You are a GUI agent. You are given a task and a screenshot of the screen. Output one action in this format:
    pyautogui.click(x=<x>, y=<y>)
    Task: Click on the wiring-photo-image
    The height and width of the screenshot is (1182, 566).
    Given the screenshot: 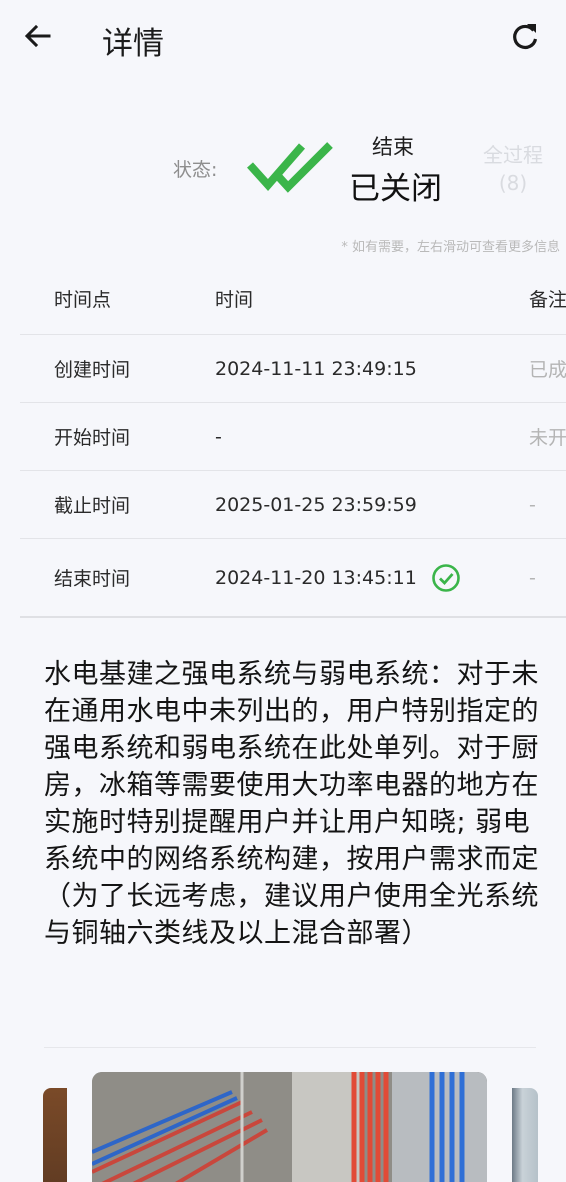 What is the action you would take?
    pyautogui.click(x=289, y=1127)
    